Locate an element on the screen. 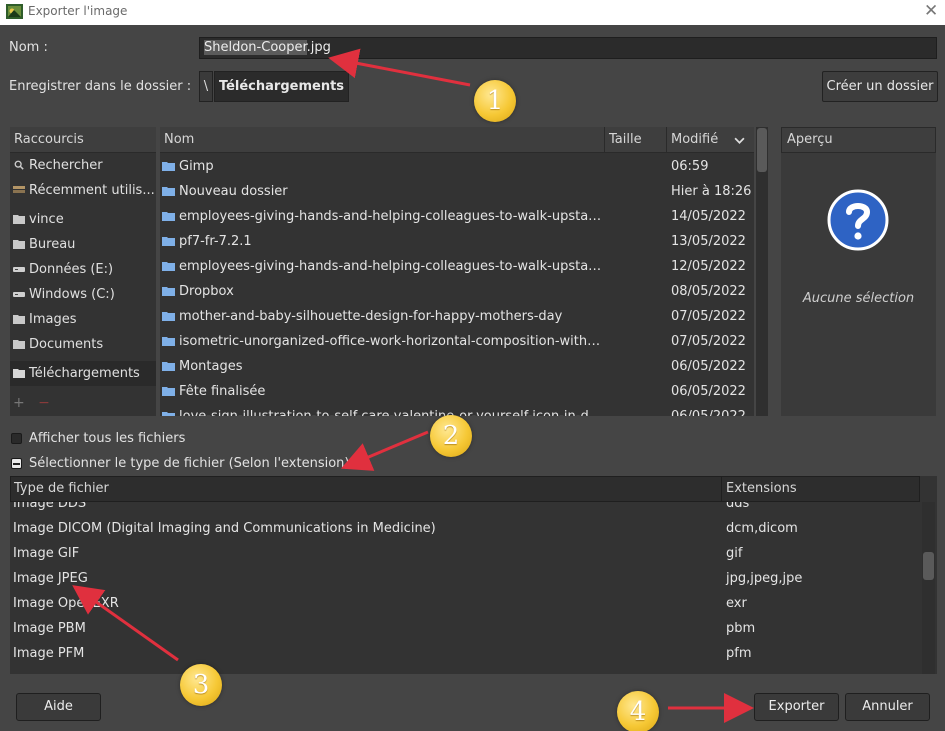 The height and width of the screenshot is (731, 945). shortcut-label: Rechercher is located at coordinates (66, 165).